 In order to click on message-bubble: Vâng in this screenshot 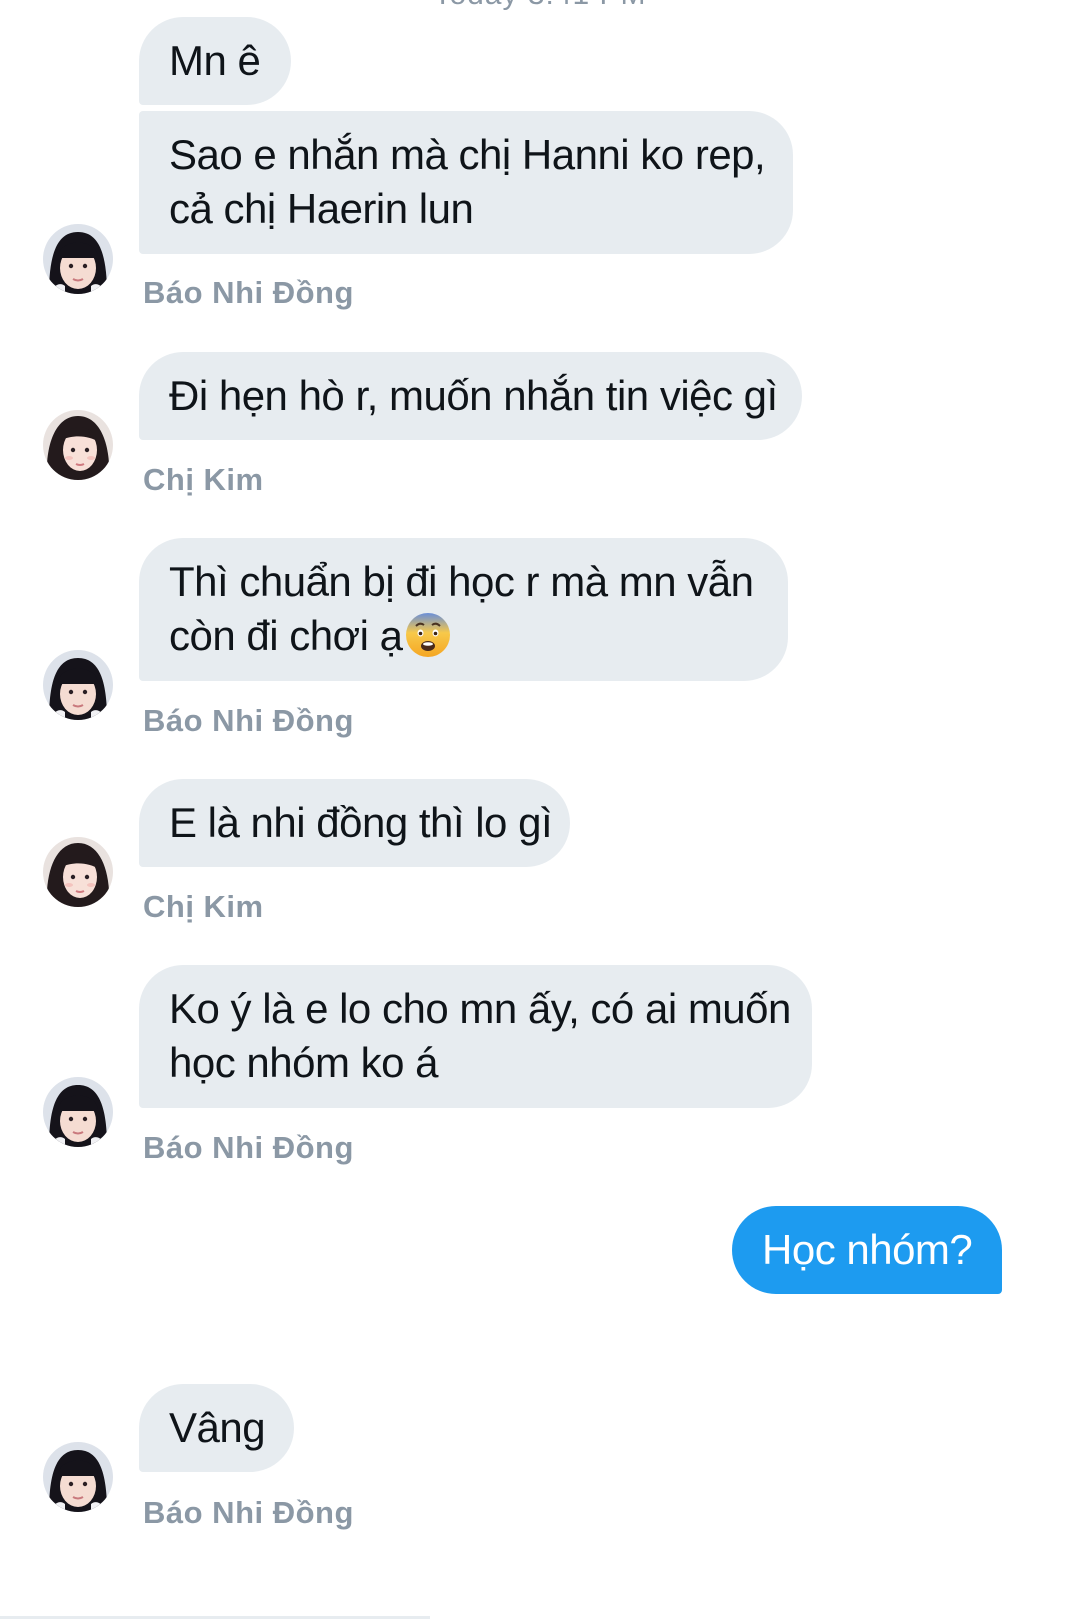, I will do `click(216, 1428)`.